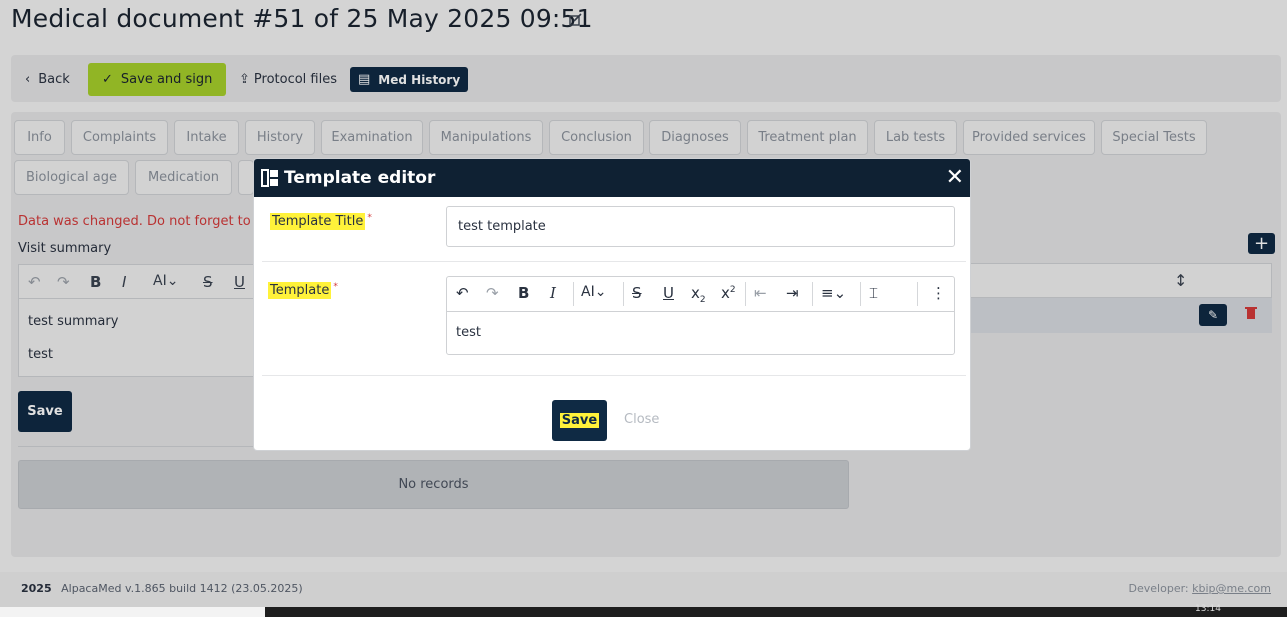 The height and width of the screenshot is (617, 1287). I want to click on bold-icon: B, so click(523, 293).